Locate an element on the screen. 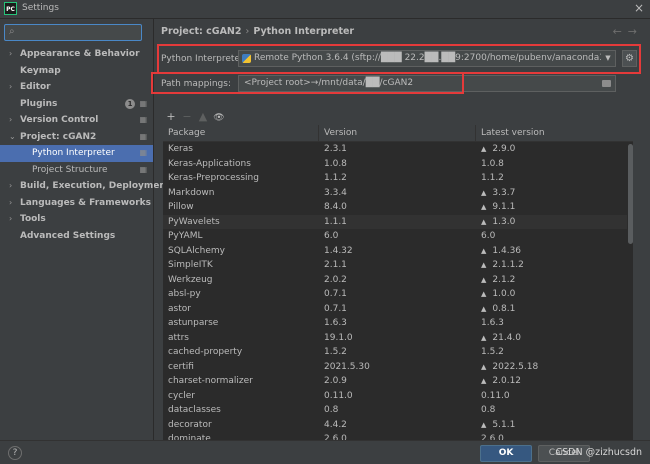  sidebar-item-keymap: Keymap is located at coordinates (76, 71).